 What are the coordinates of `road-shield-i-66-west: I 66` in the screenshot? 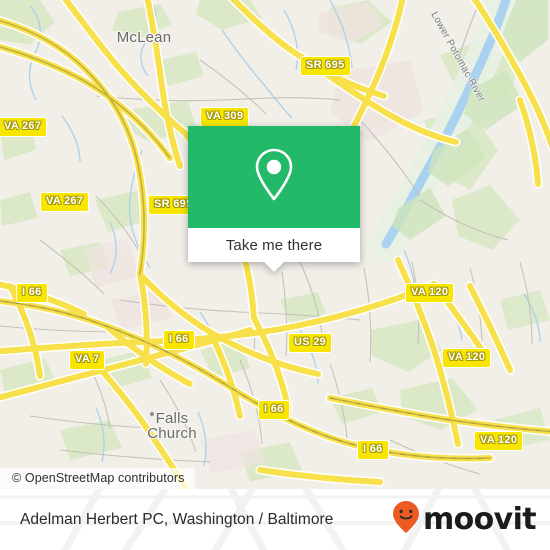 It's located at (32, 293).